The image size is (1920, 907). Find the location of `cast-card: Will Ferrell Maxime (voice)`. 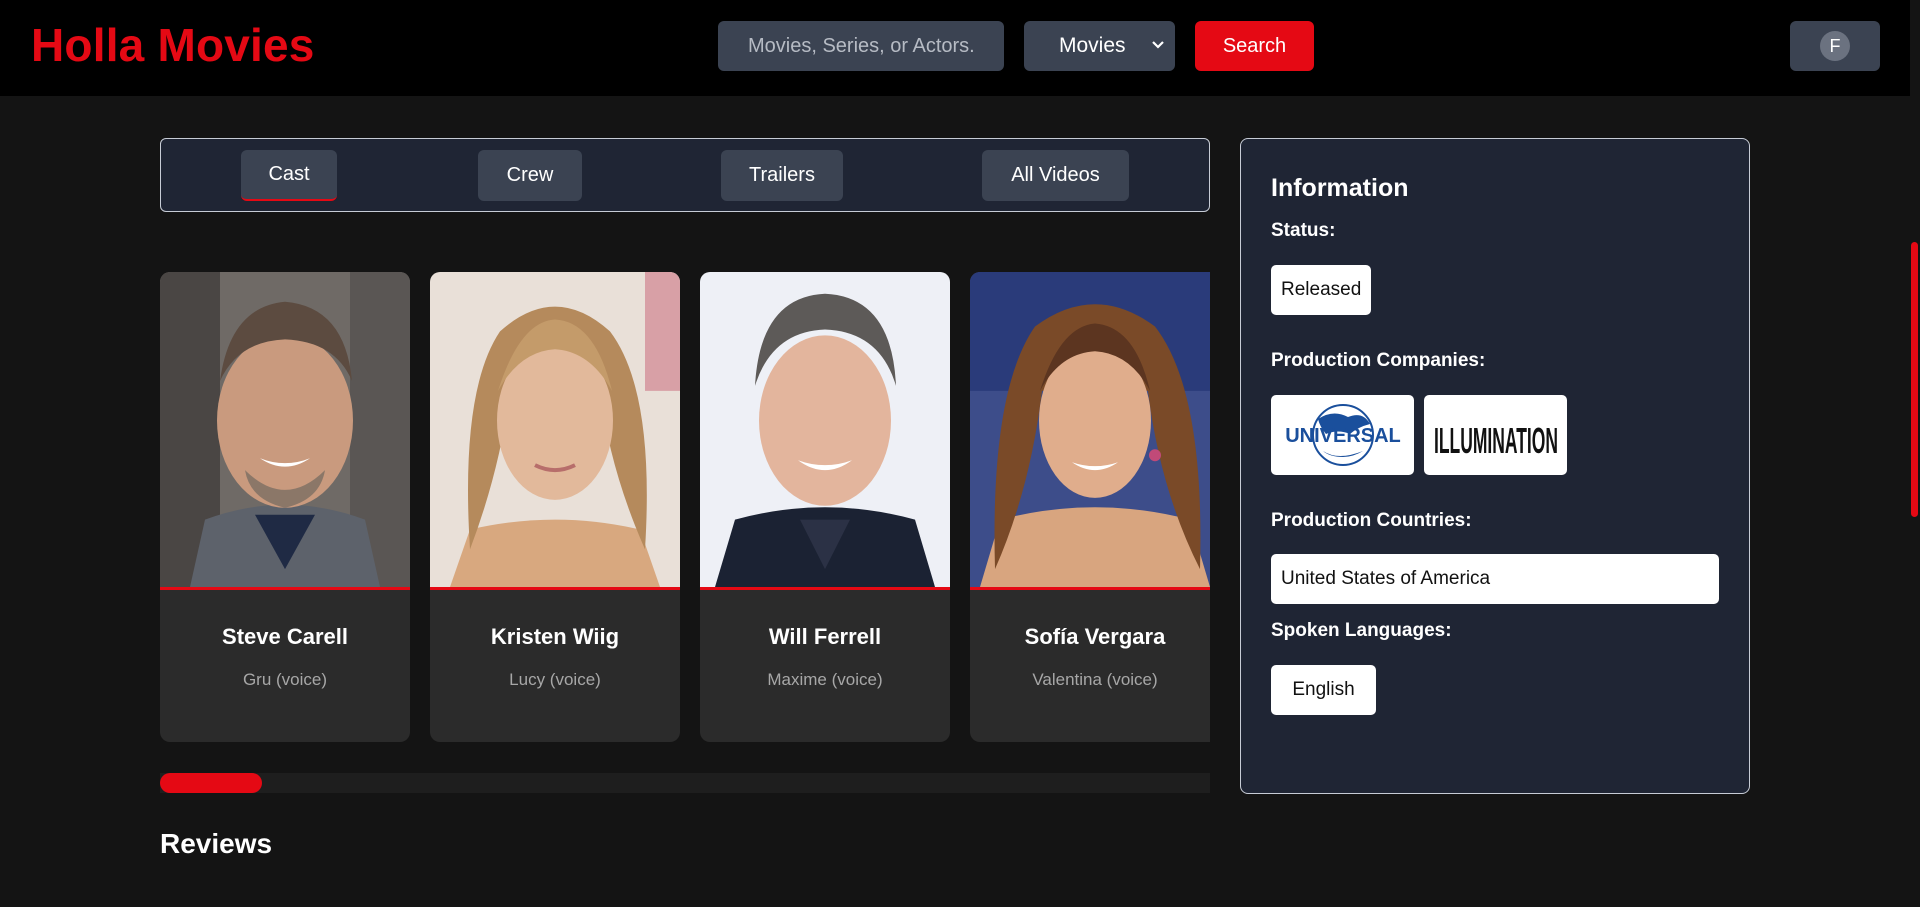

cast-card: Will Ferrell Maxime (voice) is located at coordinates (825, 507).